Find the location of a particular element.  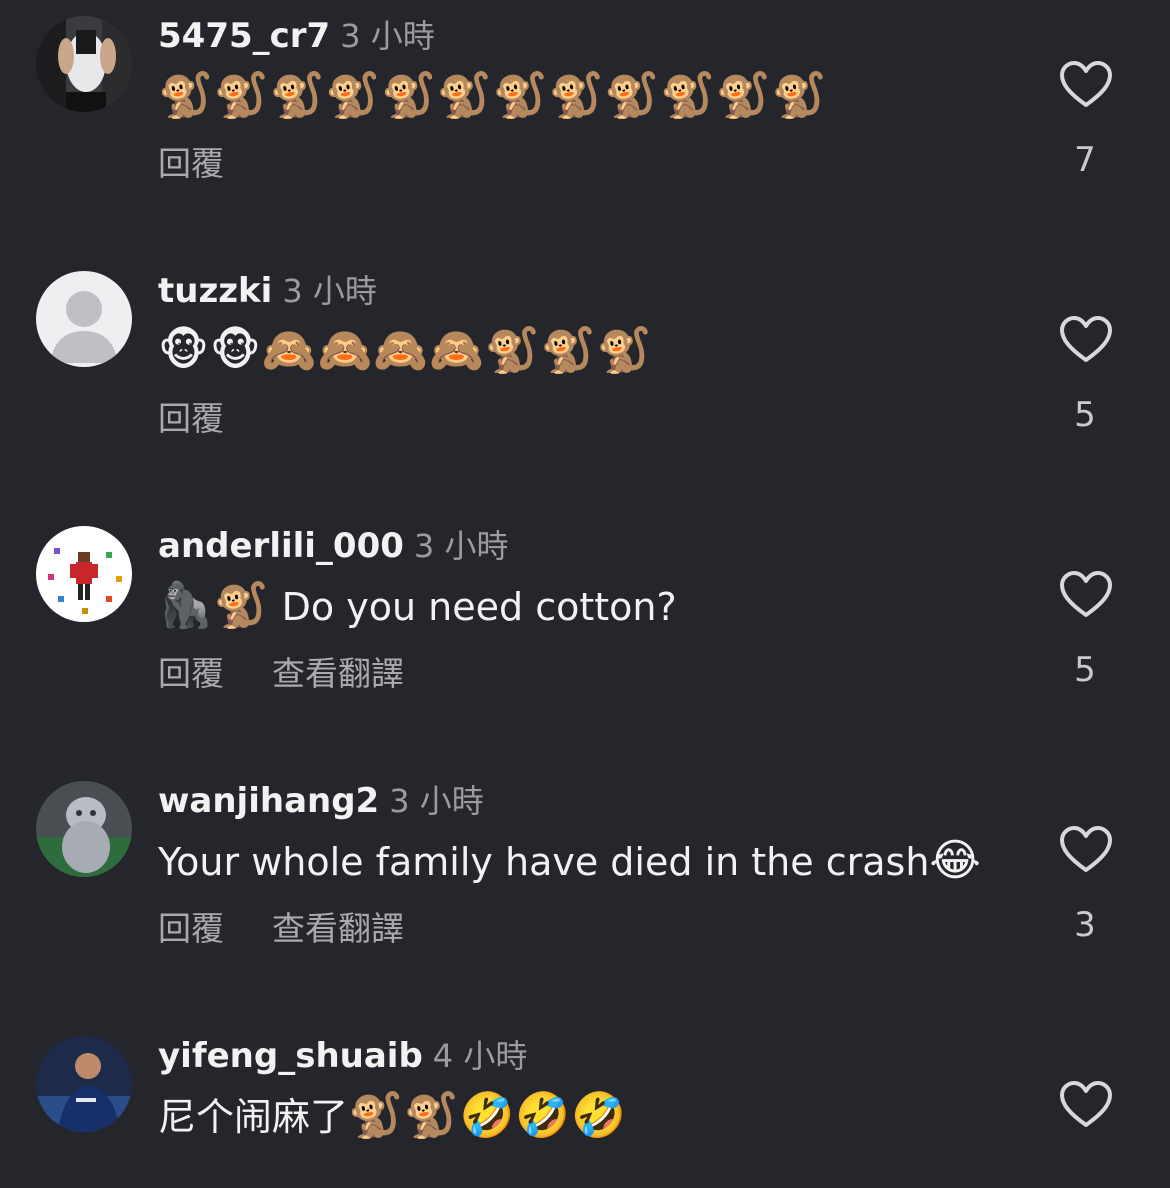

comment-header: yifeng_shuaib 4 小時 is located at coordinates (342, 1059).